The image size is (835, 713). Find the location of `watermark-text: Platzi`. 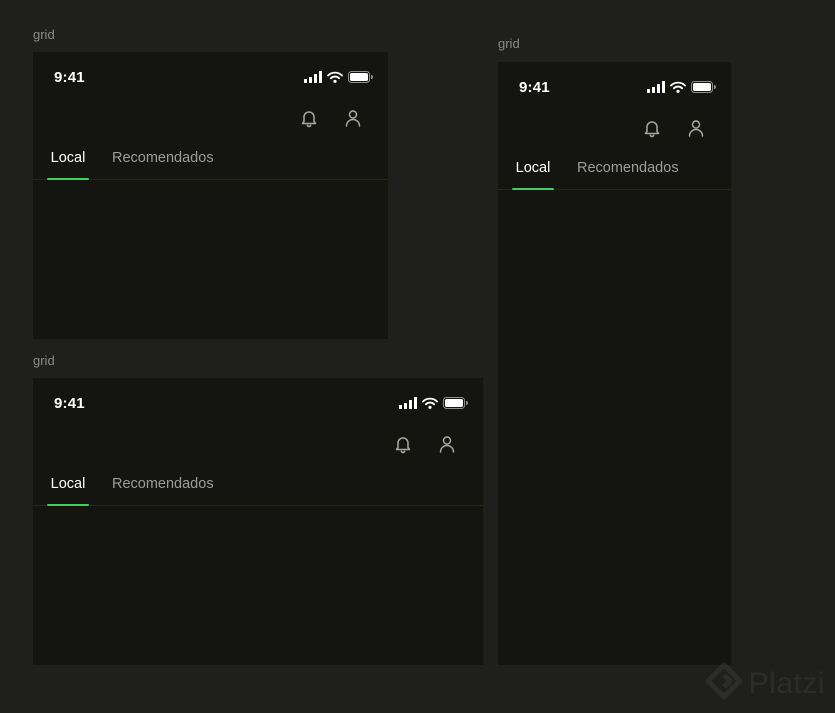

watermark-text: Platzi is located at coordinates (786, 683).